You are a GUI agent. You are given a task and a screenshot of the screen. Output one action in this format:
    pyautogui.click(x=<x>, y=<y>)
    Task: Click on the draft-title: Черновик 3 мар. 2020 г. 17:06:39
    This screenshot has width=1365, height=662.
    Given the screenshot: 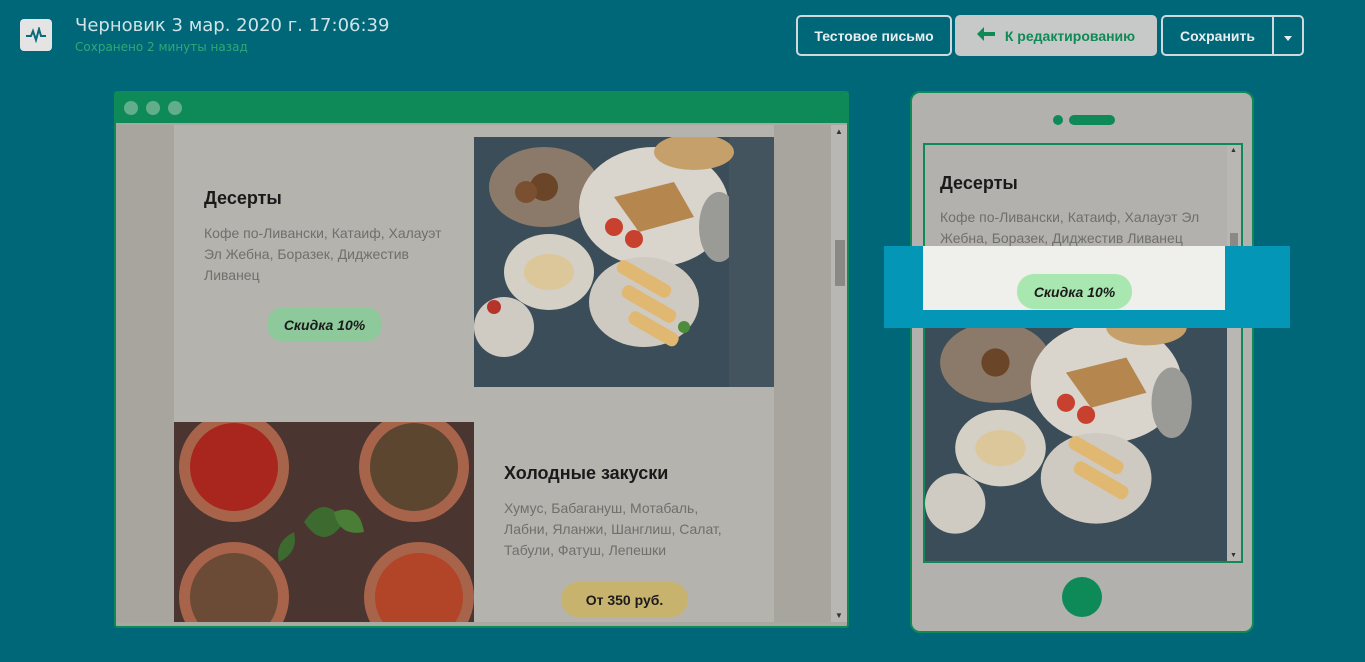 What is the action you would take?
    pyautogui.click(x=232, y=25)
    